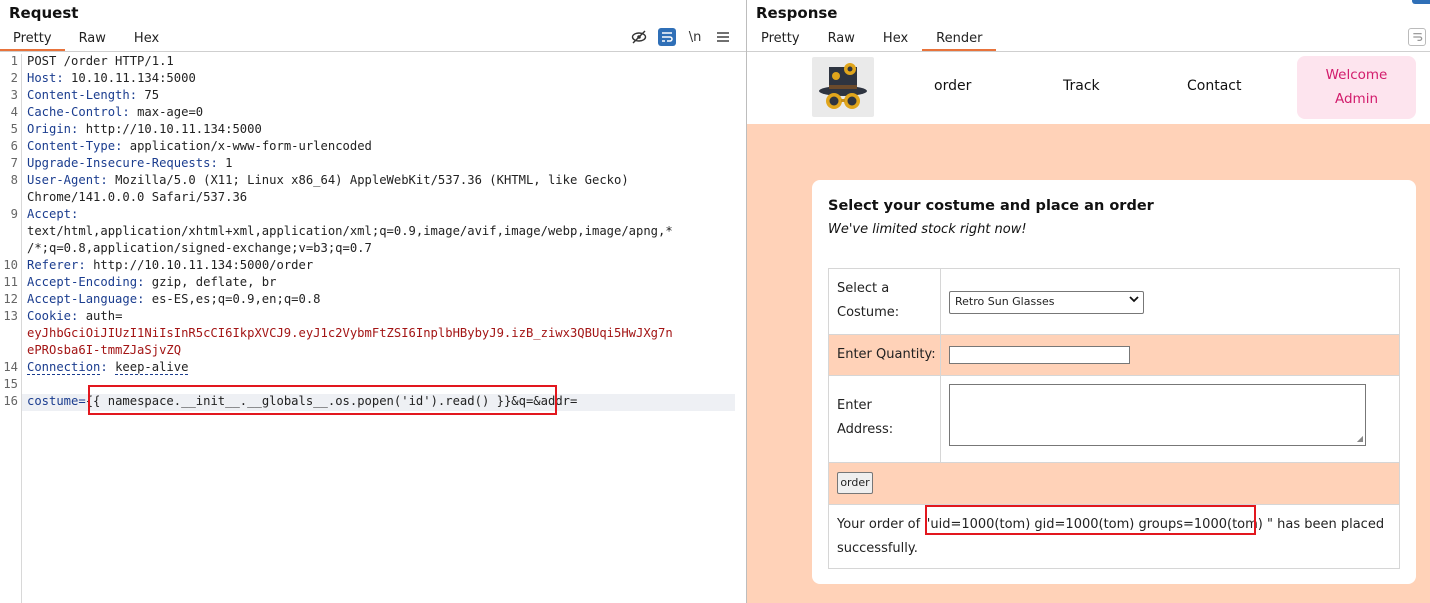 The image size is (1430, 603). I want to click on code-line: ePROsba6I-tmmZJaSjvZQ, so click(104, 350).